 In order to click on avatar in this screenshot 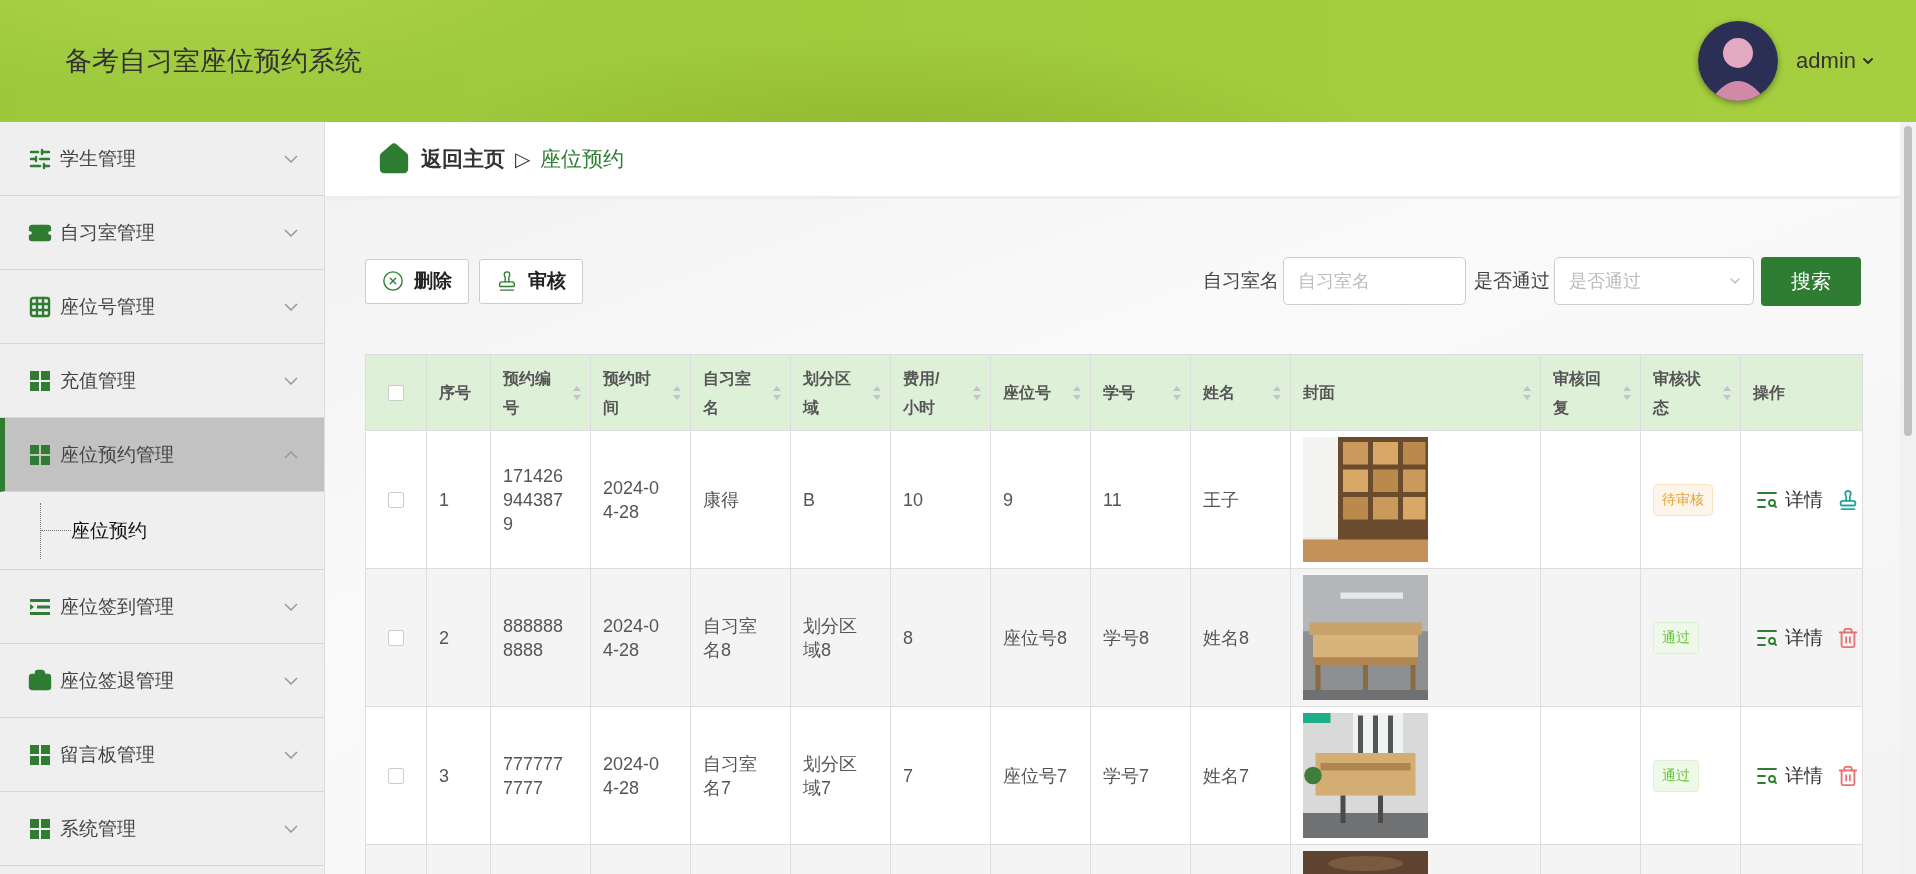, I will do `click(1738, 61)`.